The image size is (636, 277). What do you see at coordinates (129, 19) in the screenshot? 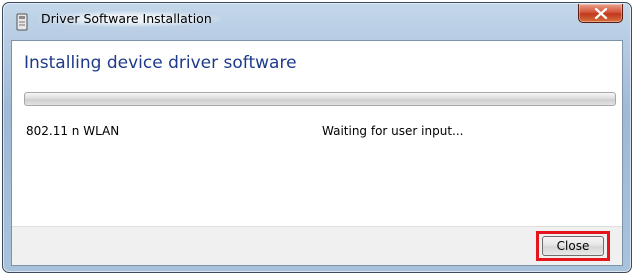
I see `window-title: Driver Software Installation` at bounding box center [129, 19].